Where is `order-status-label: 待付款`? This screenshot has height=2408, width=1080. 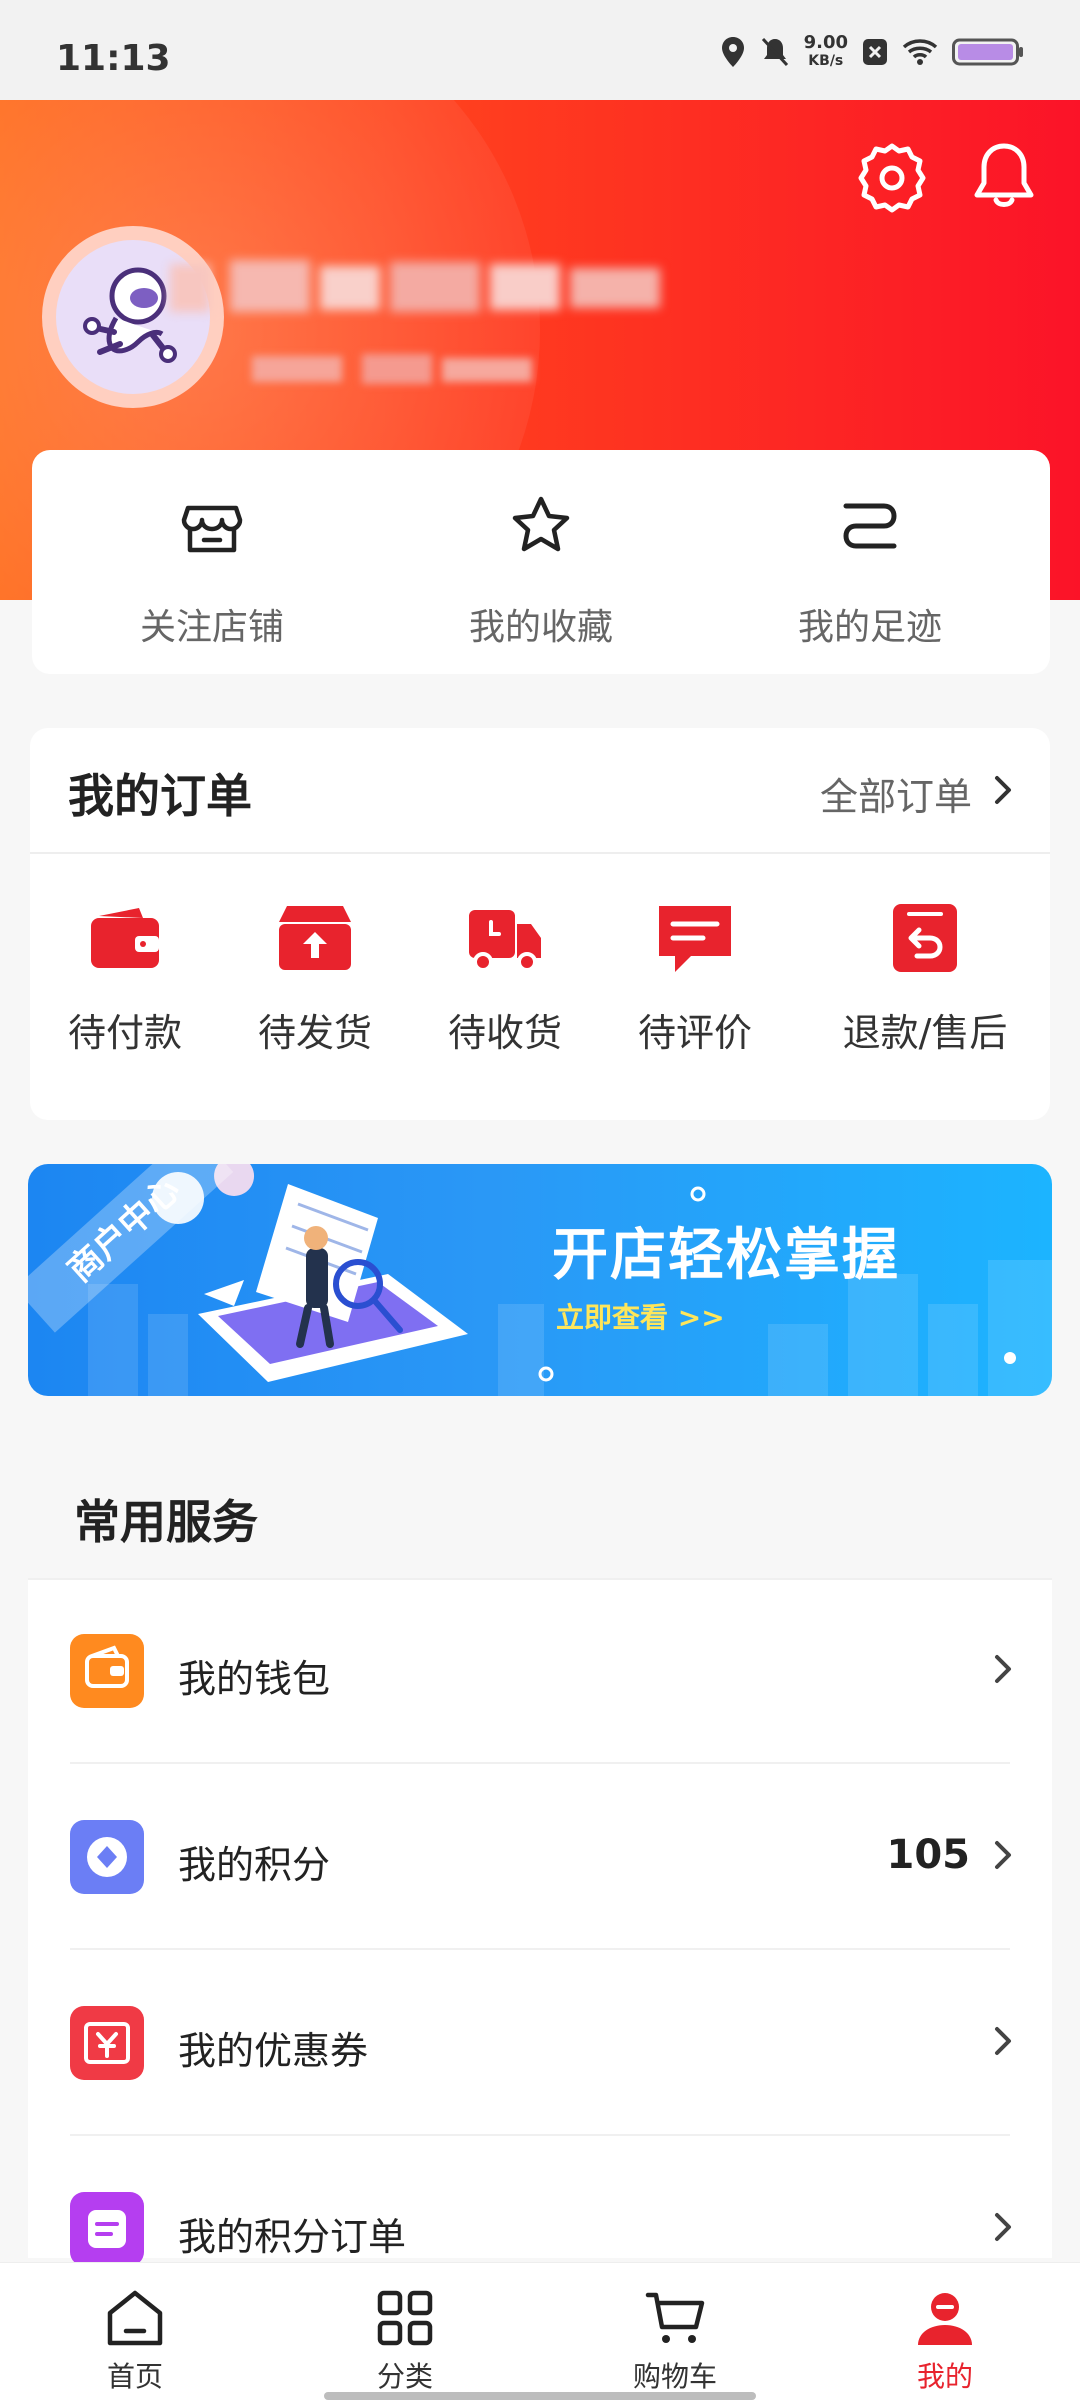 order-status-label: 待付款 is located at coordinates (124, 1033).